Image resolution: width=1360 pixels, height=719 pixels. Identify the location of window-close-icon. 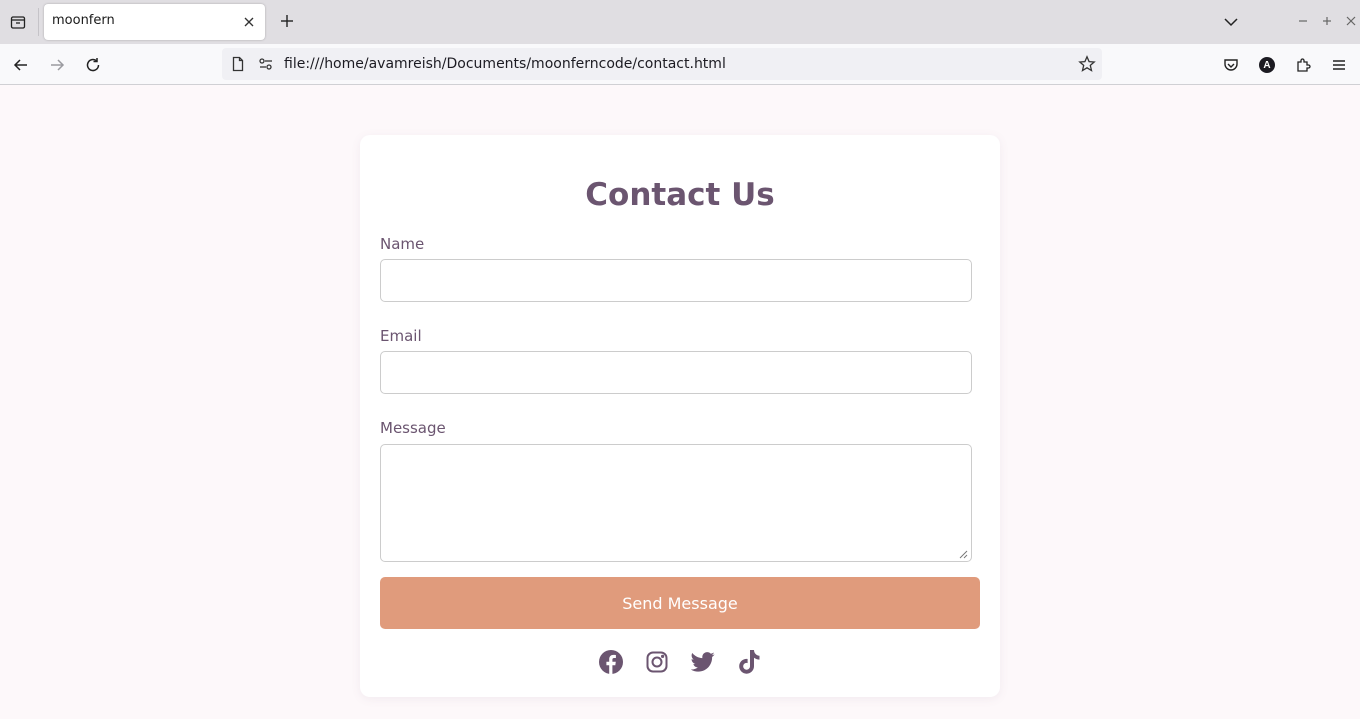
(1351, 21).